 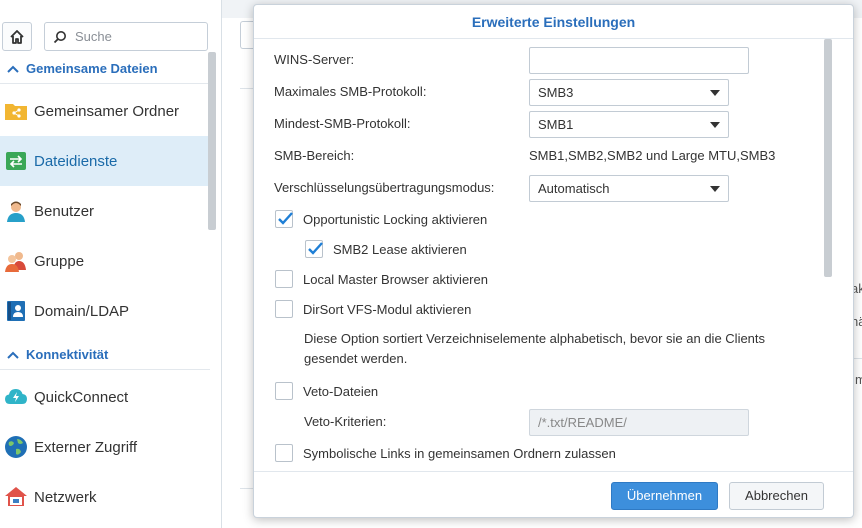 I want to click on sidebar-item-file-services: Dateidienste, so click(x=104, y=161).